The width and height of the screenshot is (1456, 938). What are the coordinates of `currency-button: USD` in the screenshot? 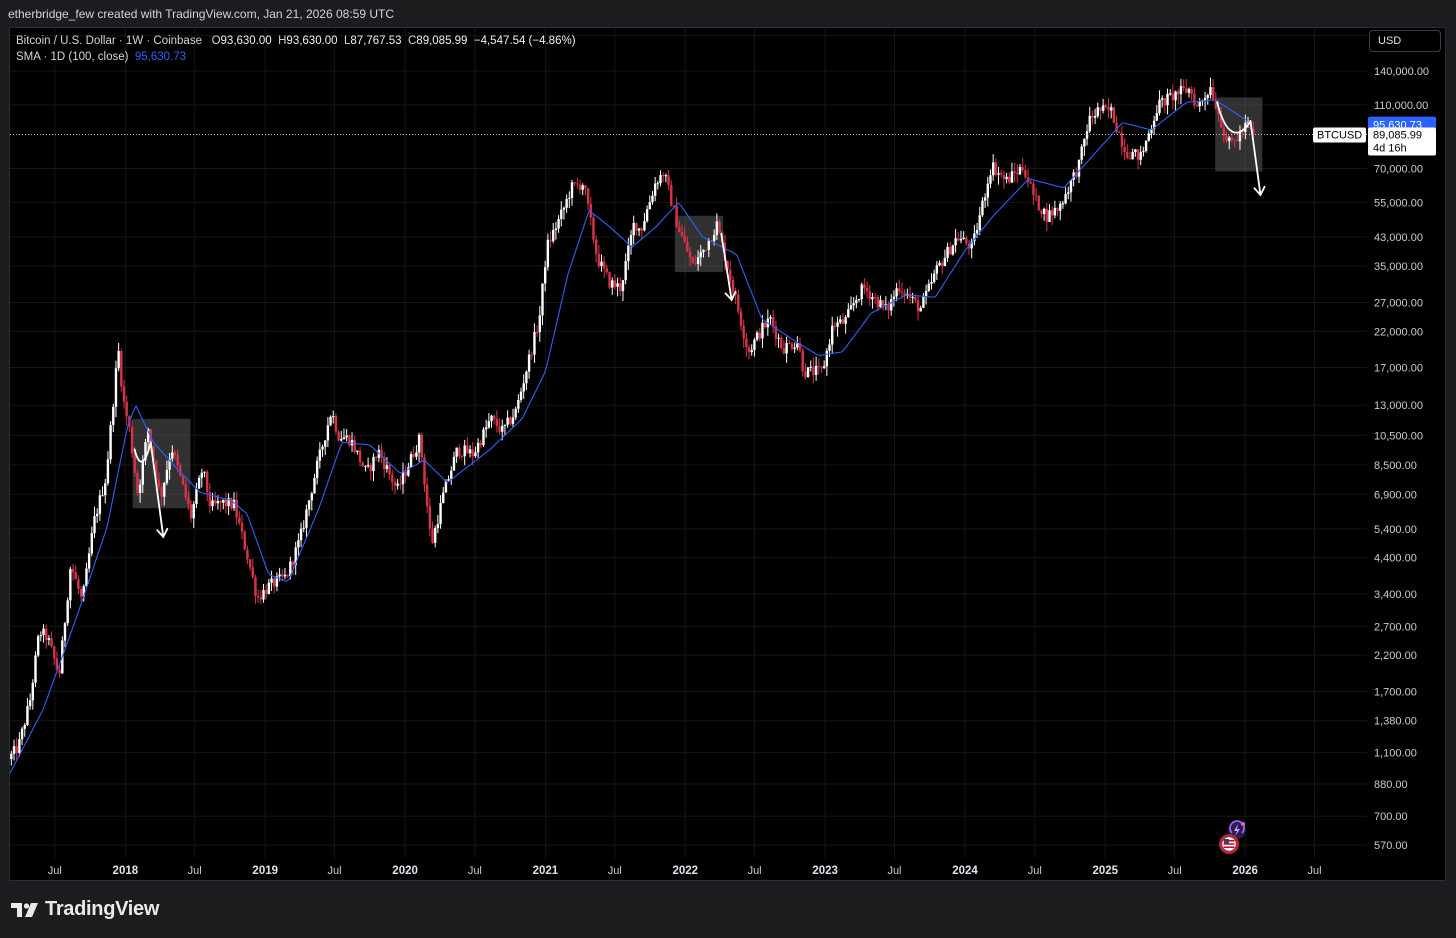 It's located at (1405, 41).